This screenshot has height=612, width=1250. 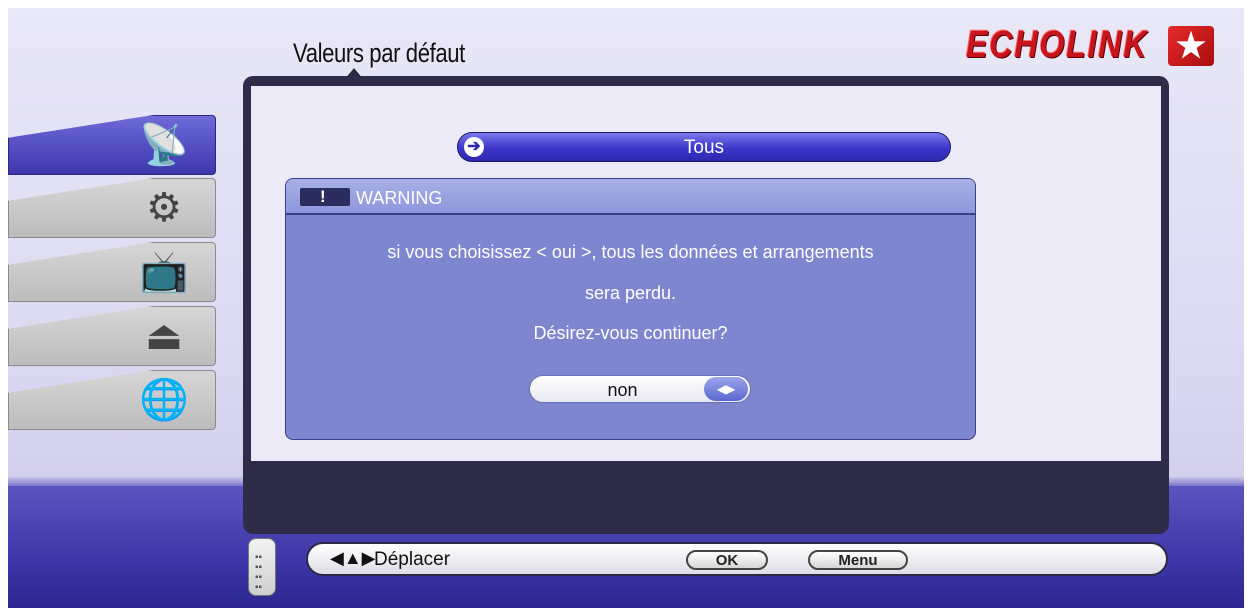 What do you see at coordinates (858, 560) in the screenshot?
I see `menu-button: Menu` at bounding box center [858, 560].